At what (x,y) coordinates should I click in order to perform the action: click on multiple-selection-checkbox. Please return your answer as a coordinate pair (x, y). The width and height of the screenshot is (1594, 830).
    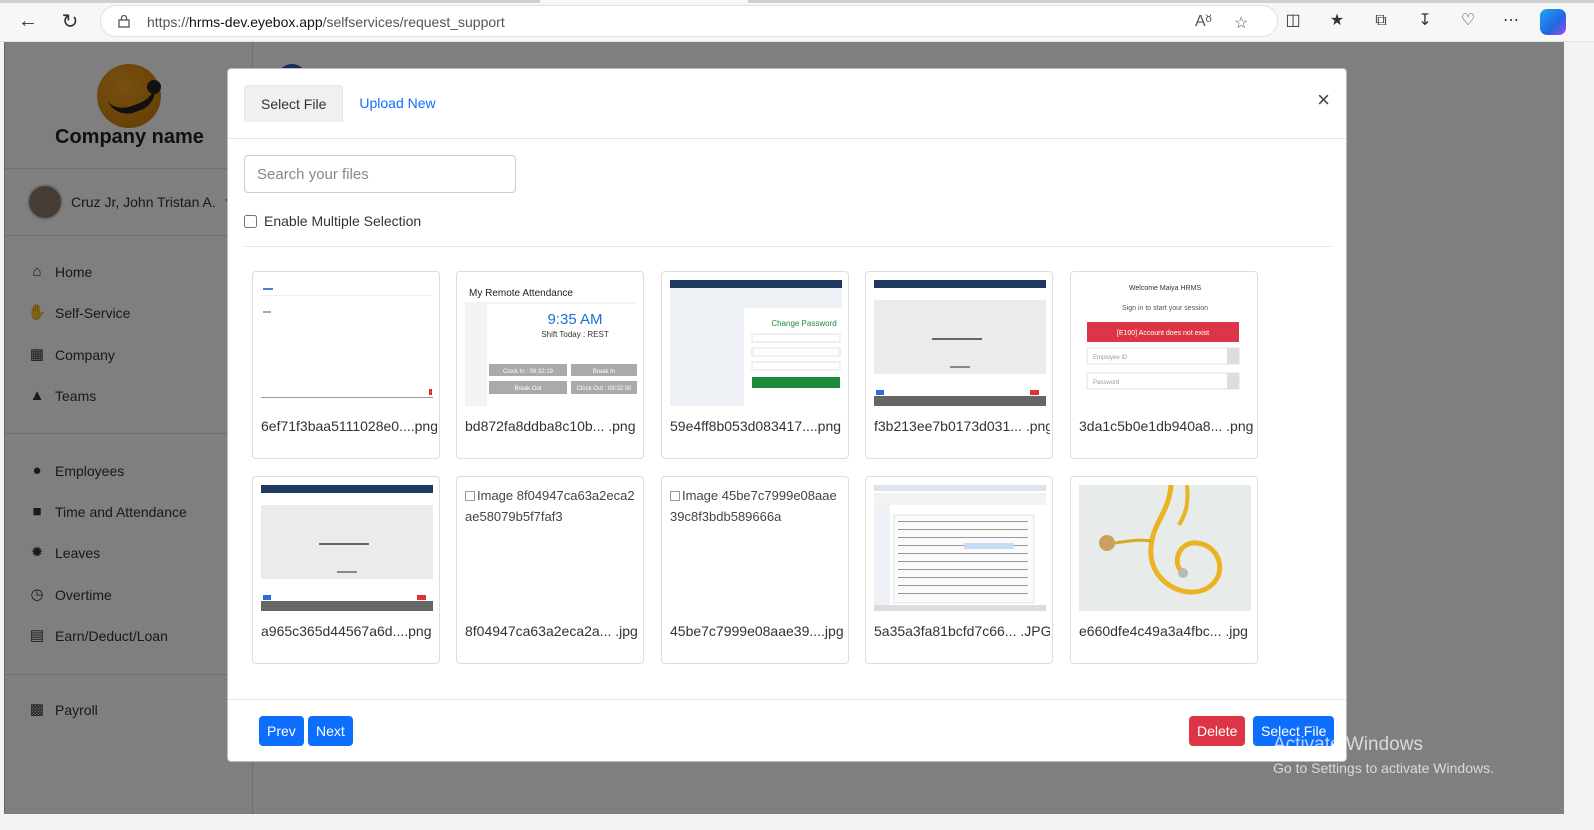
    Looking at the image, I should click on (250, 221).